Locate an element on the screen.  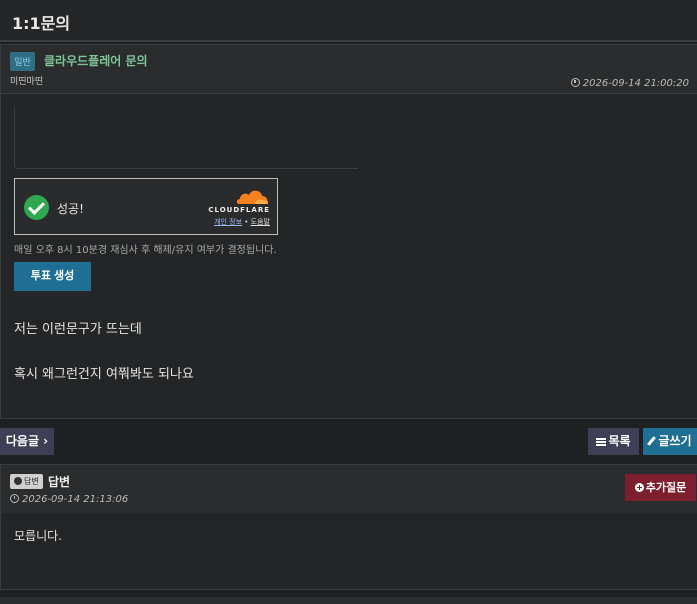
write-button: 글쓰기 is located at coordinates (670, 441).